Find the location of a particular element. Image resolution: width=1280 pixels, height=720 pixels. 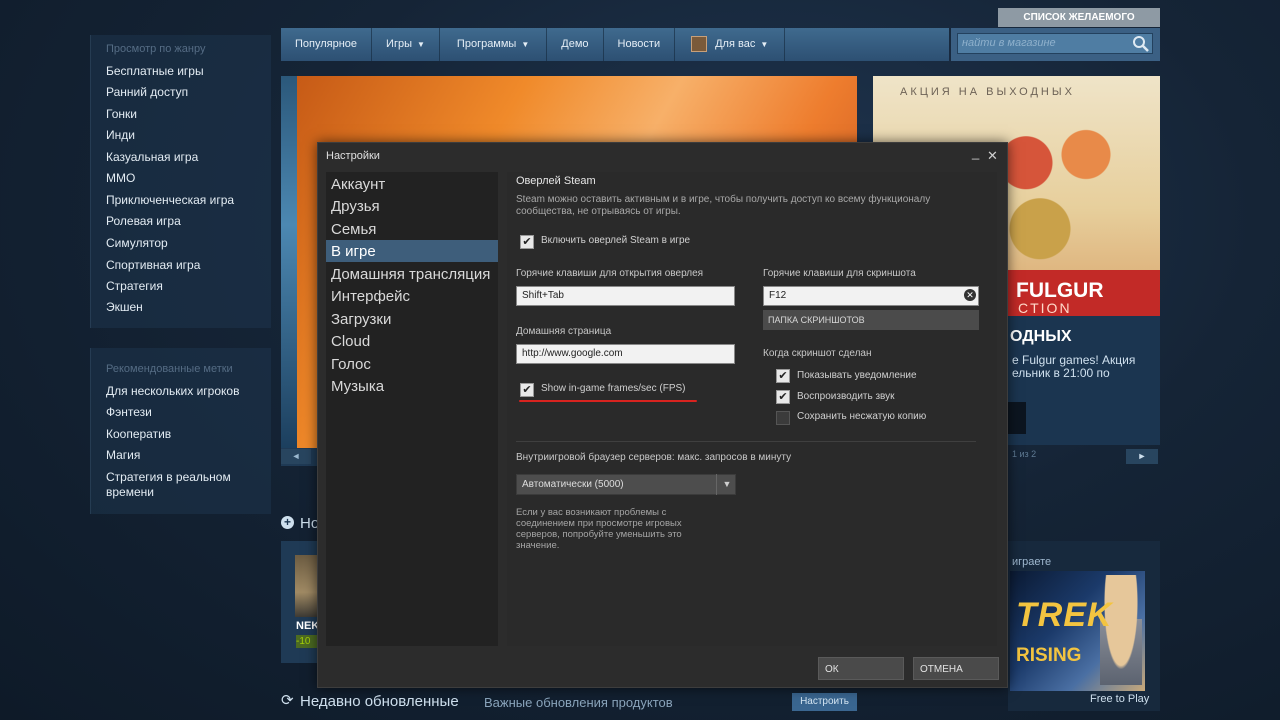

customize-button: Настроить is located at coordinates (824, 702).